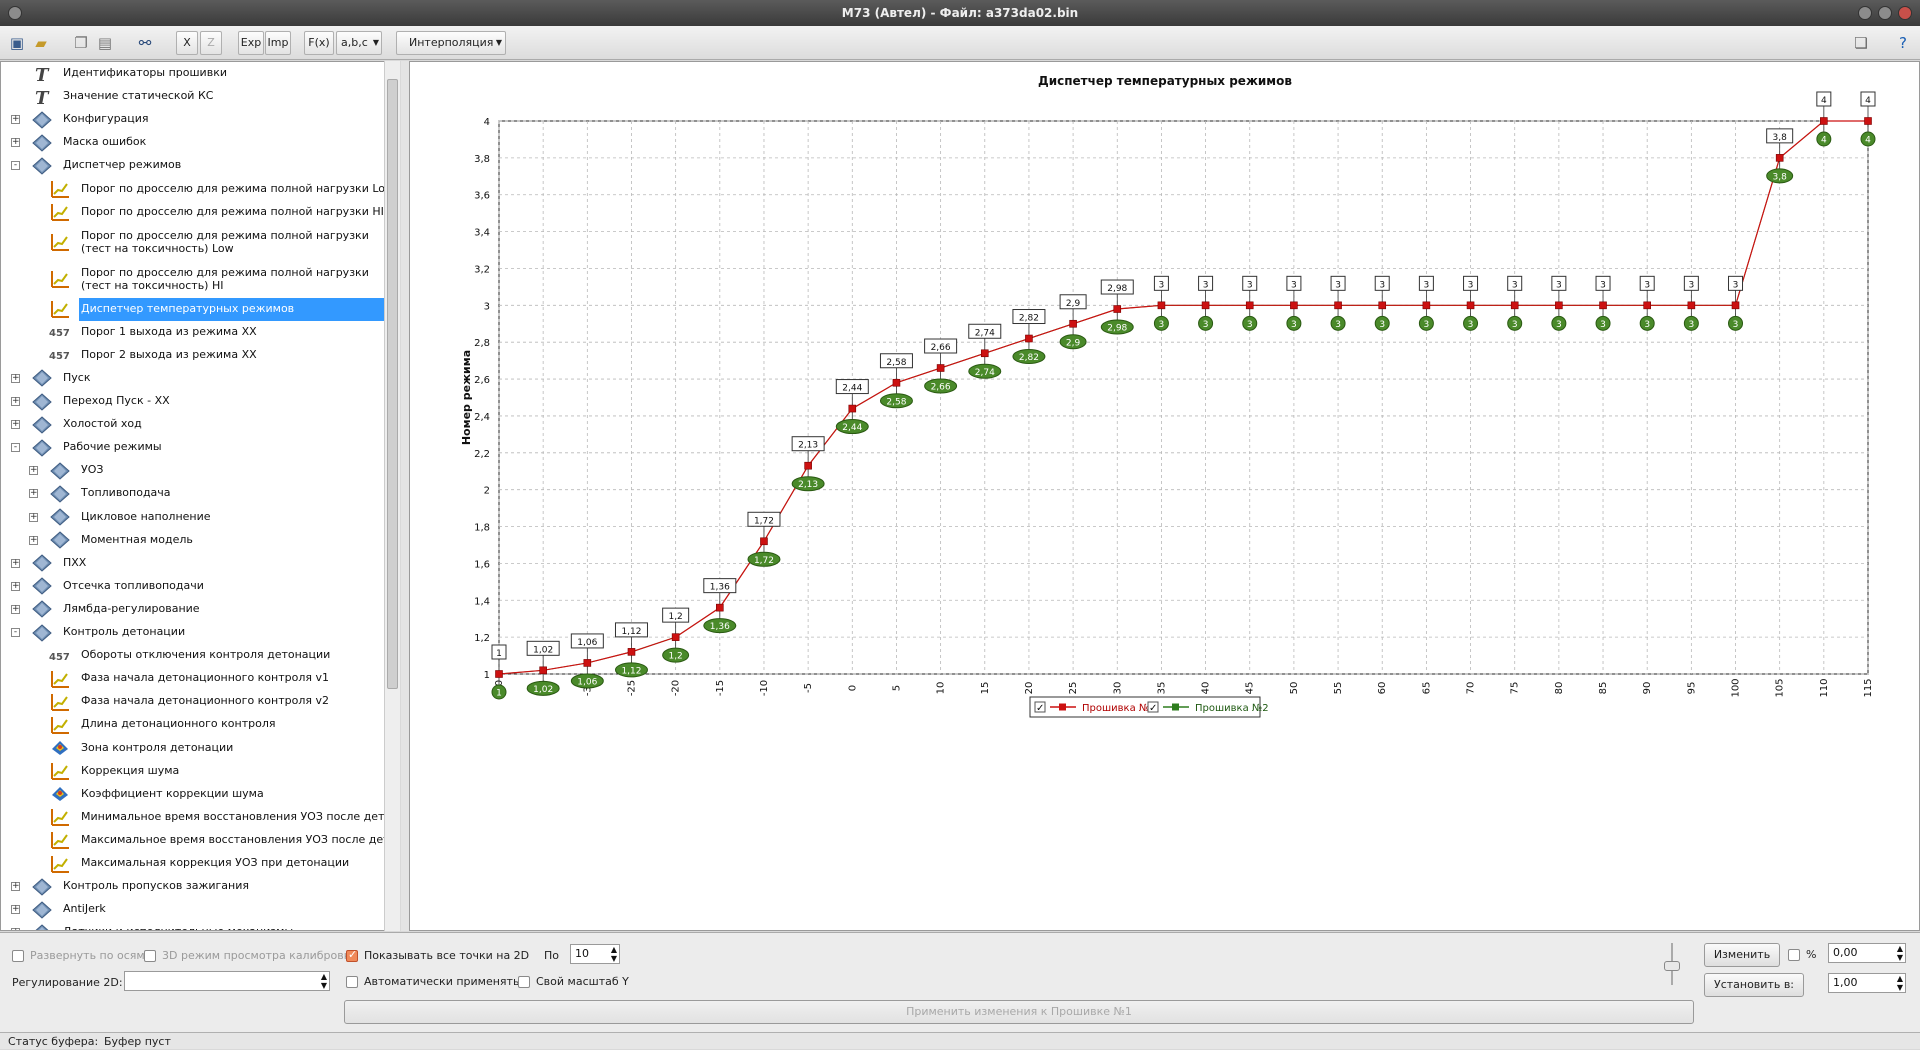 The width and height of the screenshot is (1920, 1050). Describe the element at coordinates (352, 955) in the screenshot. I see `show-all-points-checkbox` at that location.